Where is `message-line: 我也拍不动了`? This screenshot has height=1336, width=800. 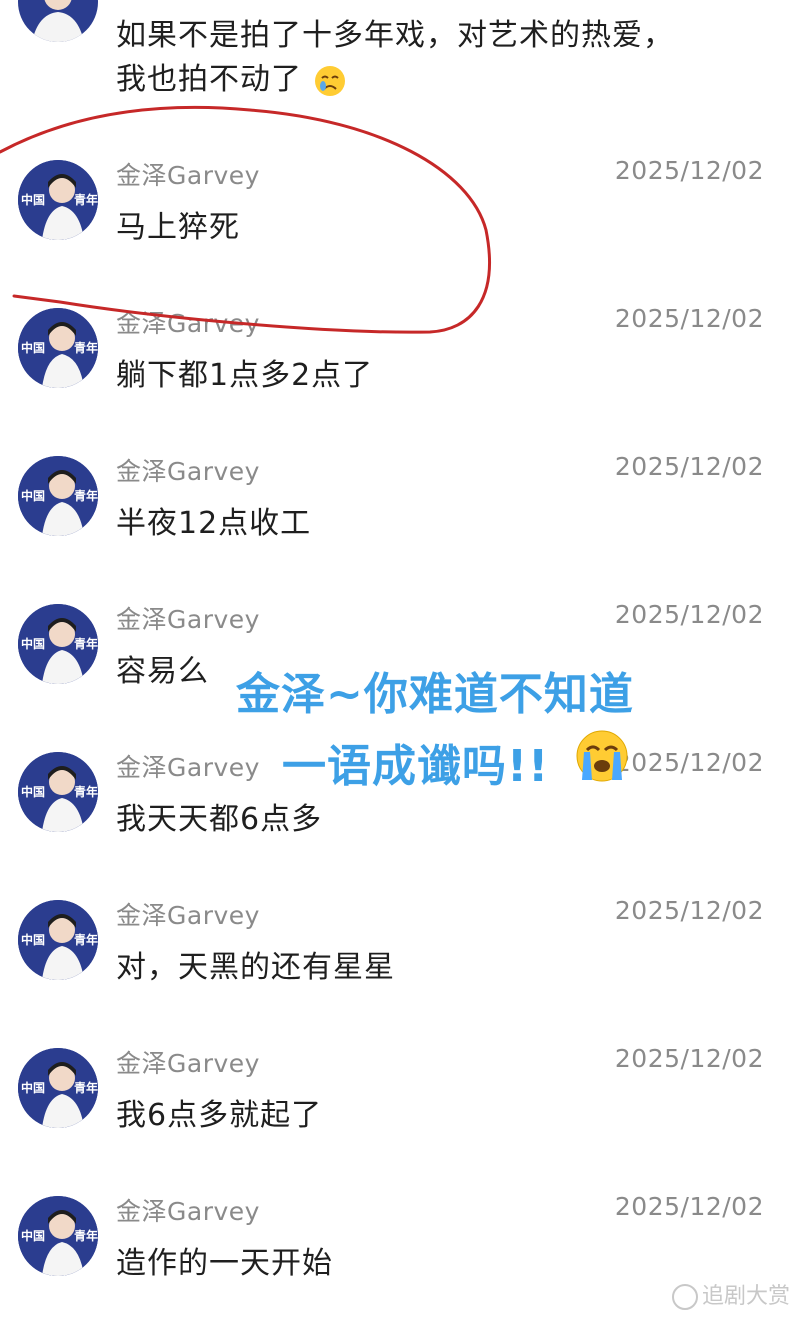 message-line: 我也拍不动了 is located at coordinates (209, 79).